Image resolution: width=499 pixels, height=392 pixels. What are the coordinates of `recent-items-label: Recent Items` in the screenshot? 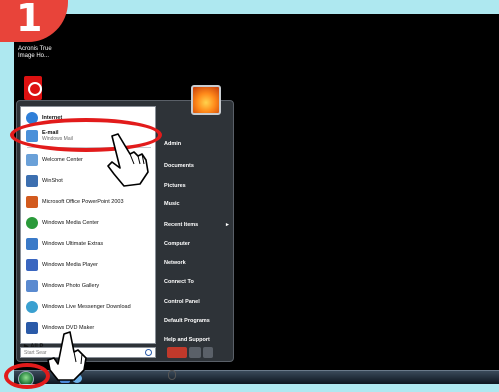 It's located at (181, 225).